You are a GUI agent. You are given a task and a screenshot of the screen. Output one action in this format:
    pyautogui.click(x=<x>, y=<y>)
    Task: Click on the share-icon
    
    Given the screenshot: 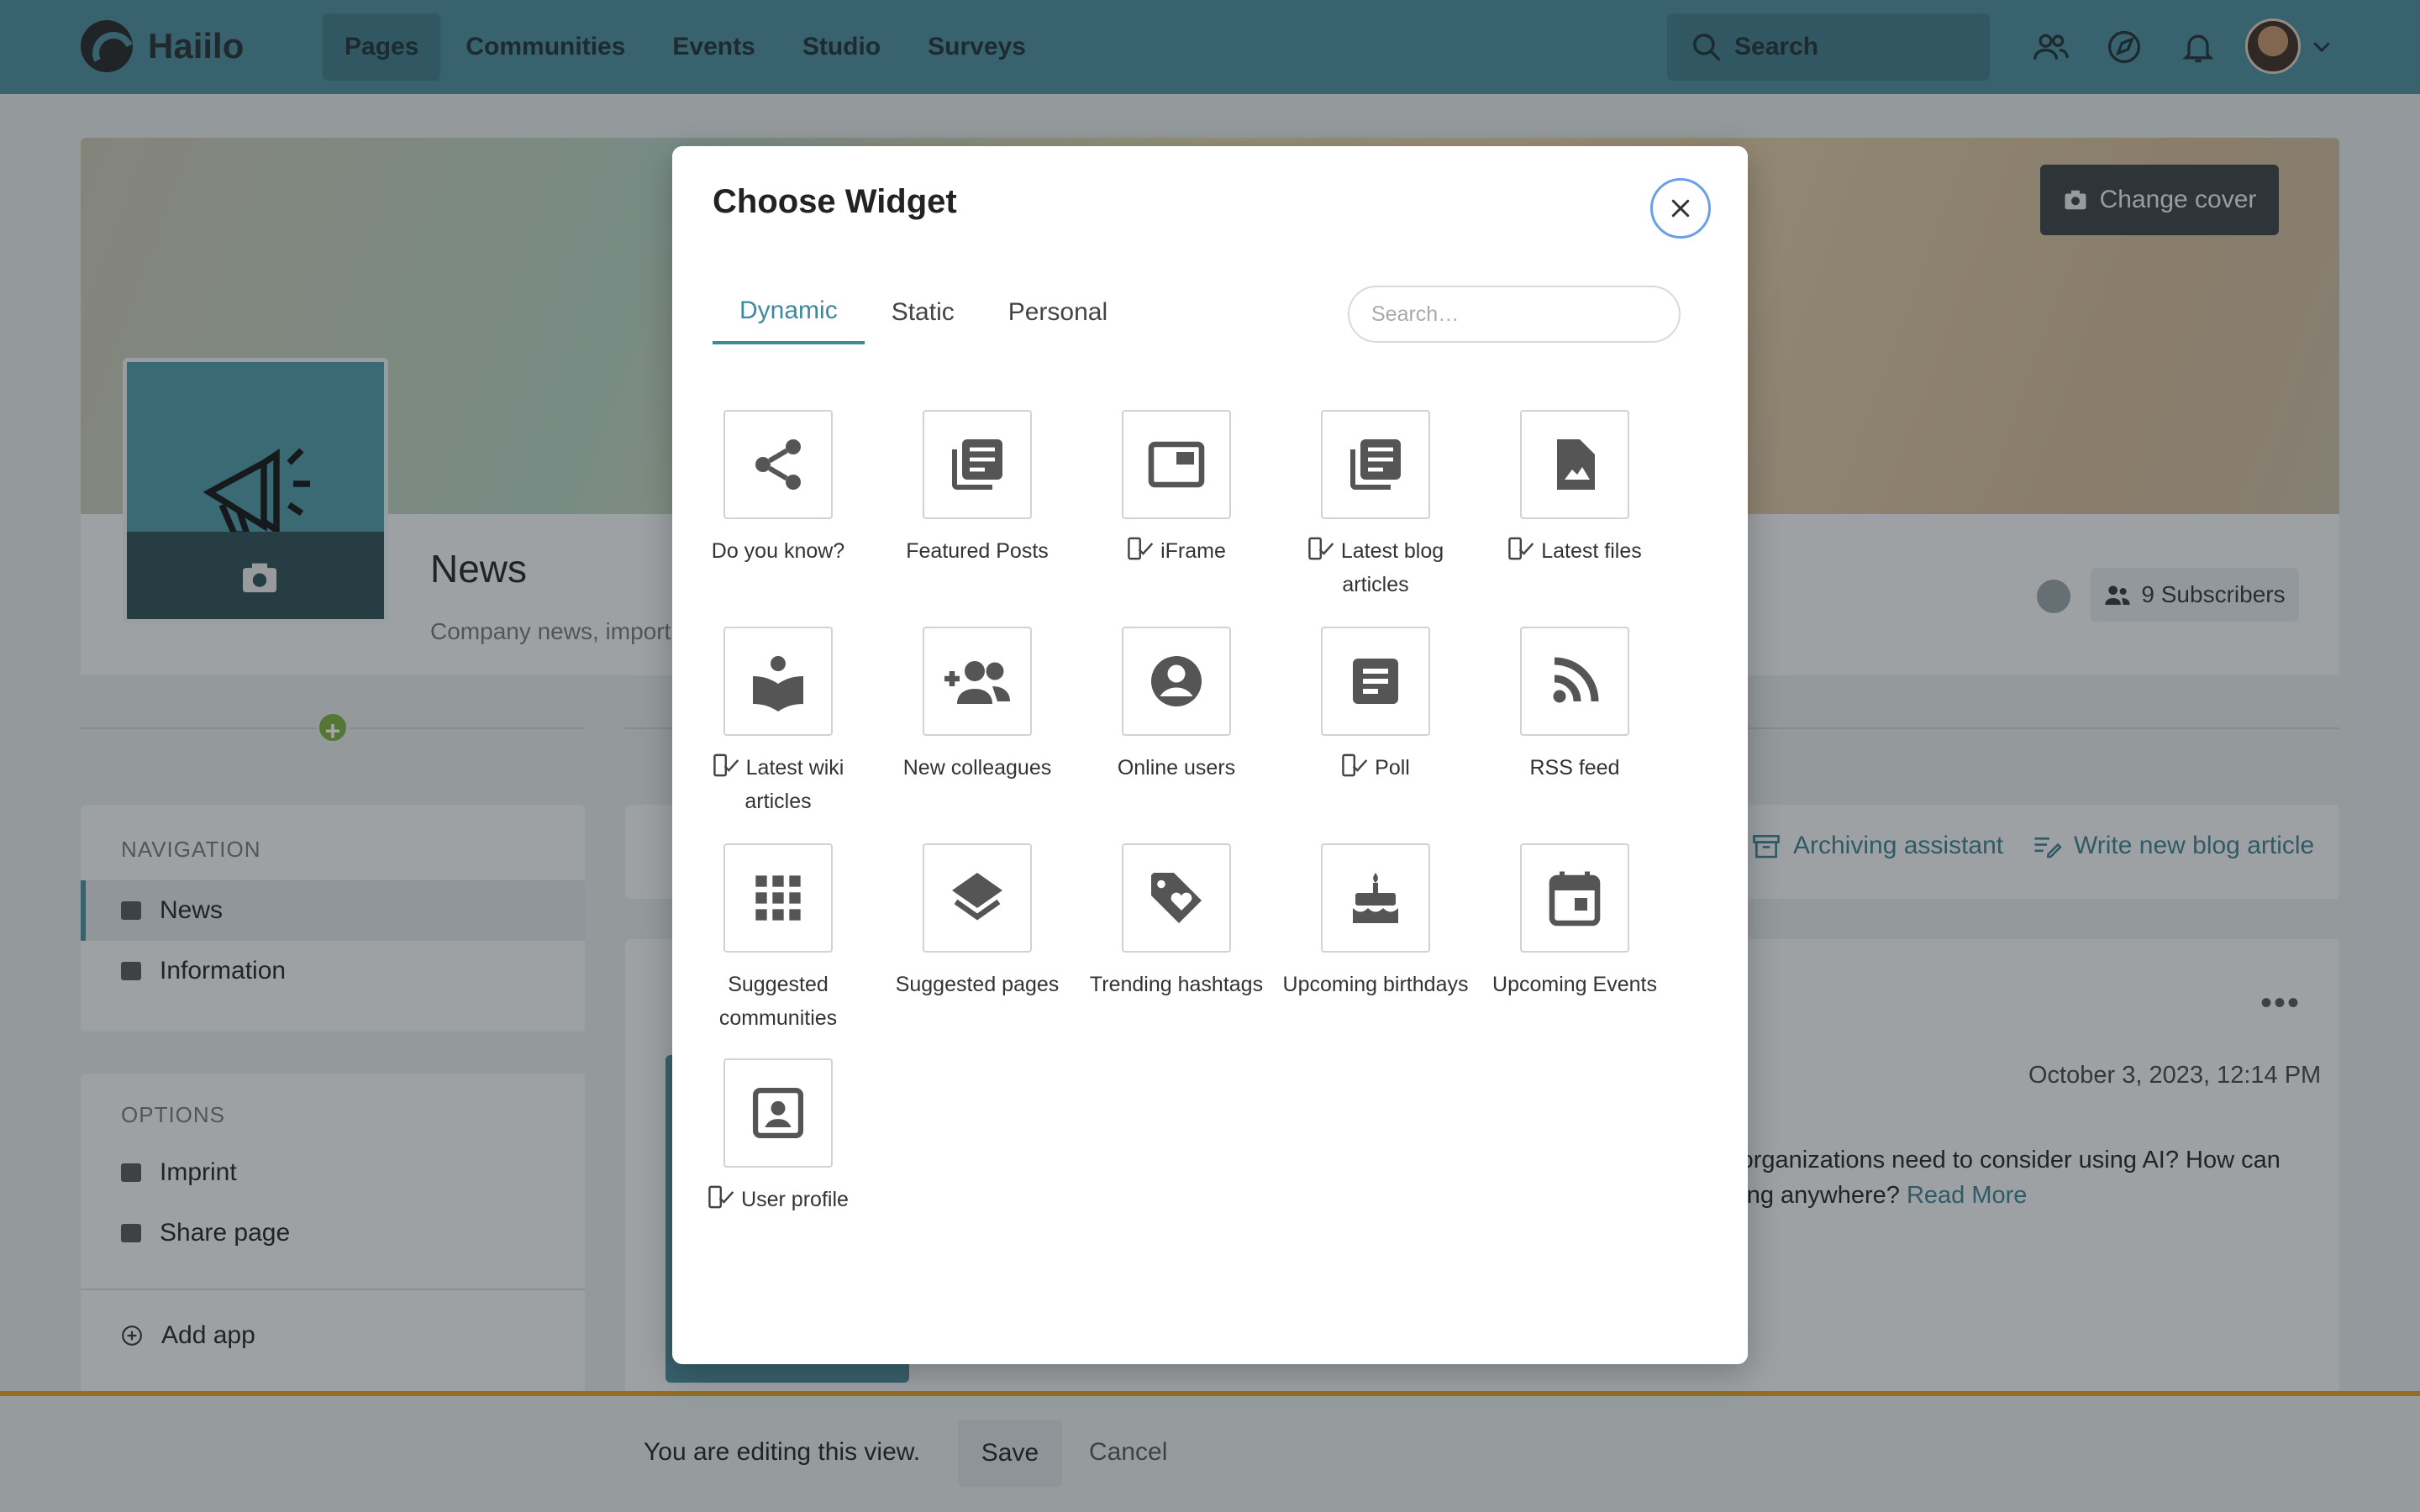 What is the action you would take?
    pyautogui.click(x=778, y=464)
    